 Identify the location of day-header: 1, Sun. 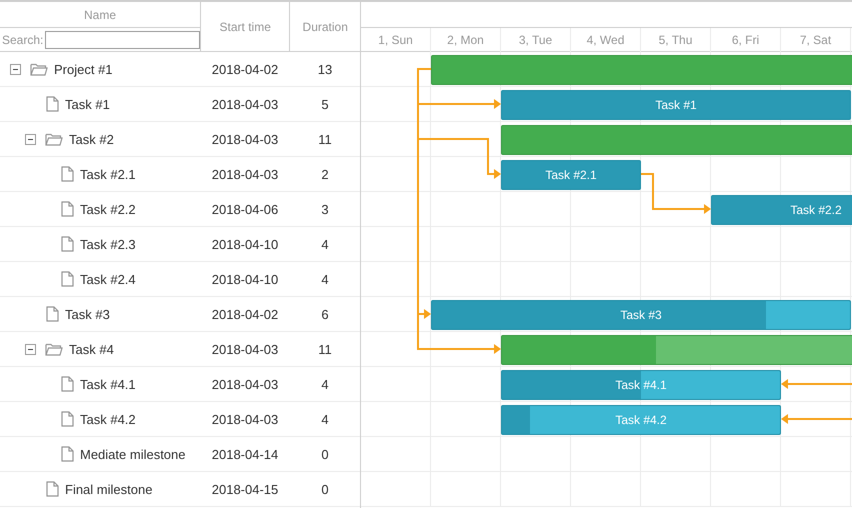
(396, 40).